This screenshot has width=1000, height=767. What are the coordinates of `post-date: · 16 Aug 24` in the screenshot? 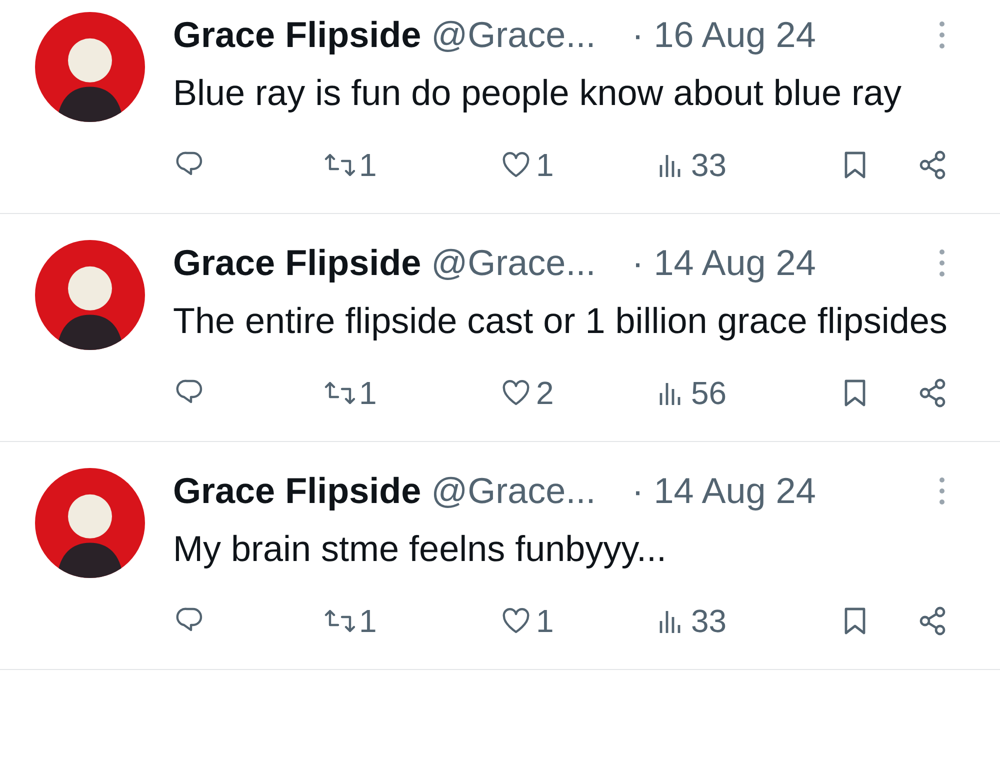 It's located at (724, 35).